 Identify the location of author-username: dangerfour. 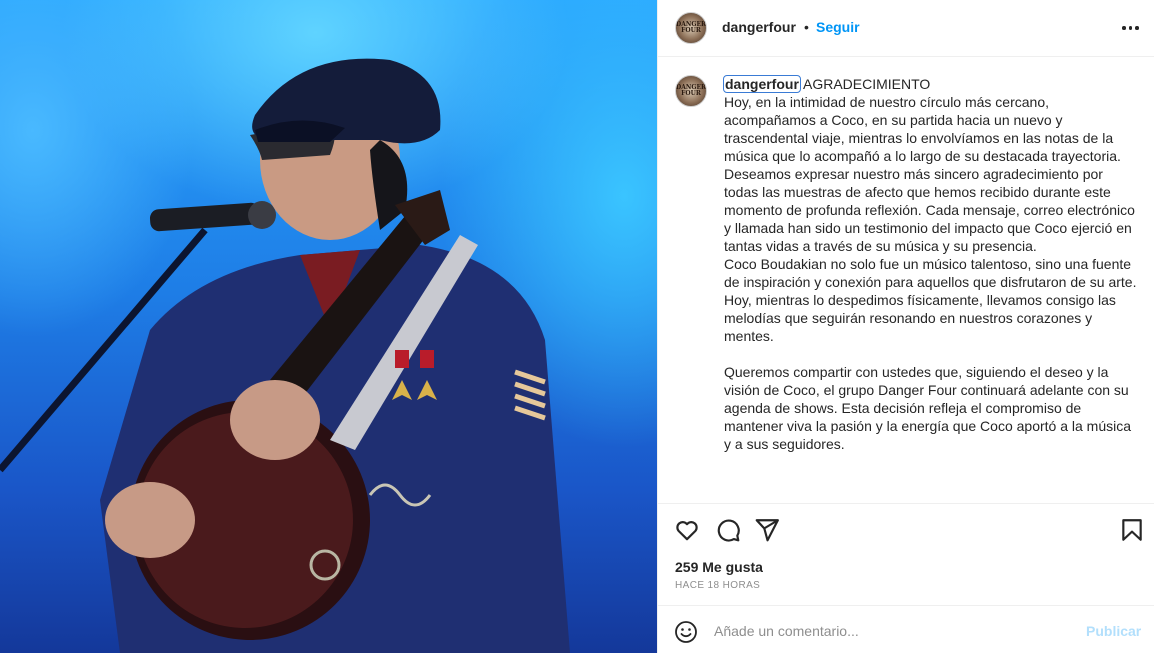
(759, 27).